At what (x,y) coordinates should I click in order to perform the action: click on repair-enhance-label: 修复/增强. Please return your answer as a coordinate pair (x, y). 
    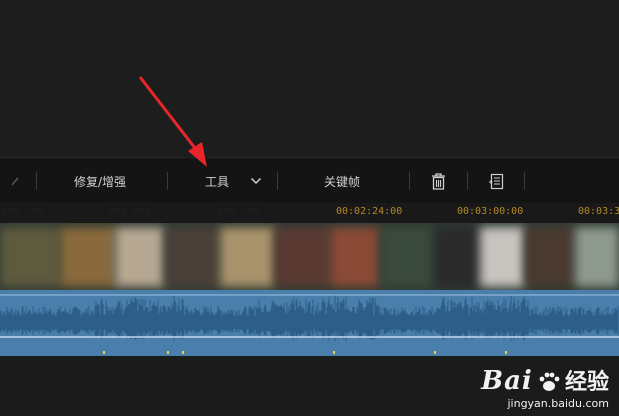
    Looking at the image, I should click on (100, 181).